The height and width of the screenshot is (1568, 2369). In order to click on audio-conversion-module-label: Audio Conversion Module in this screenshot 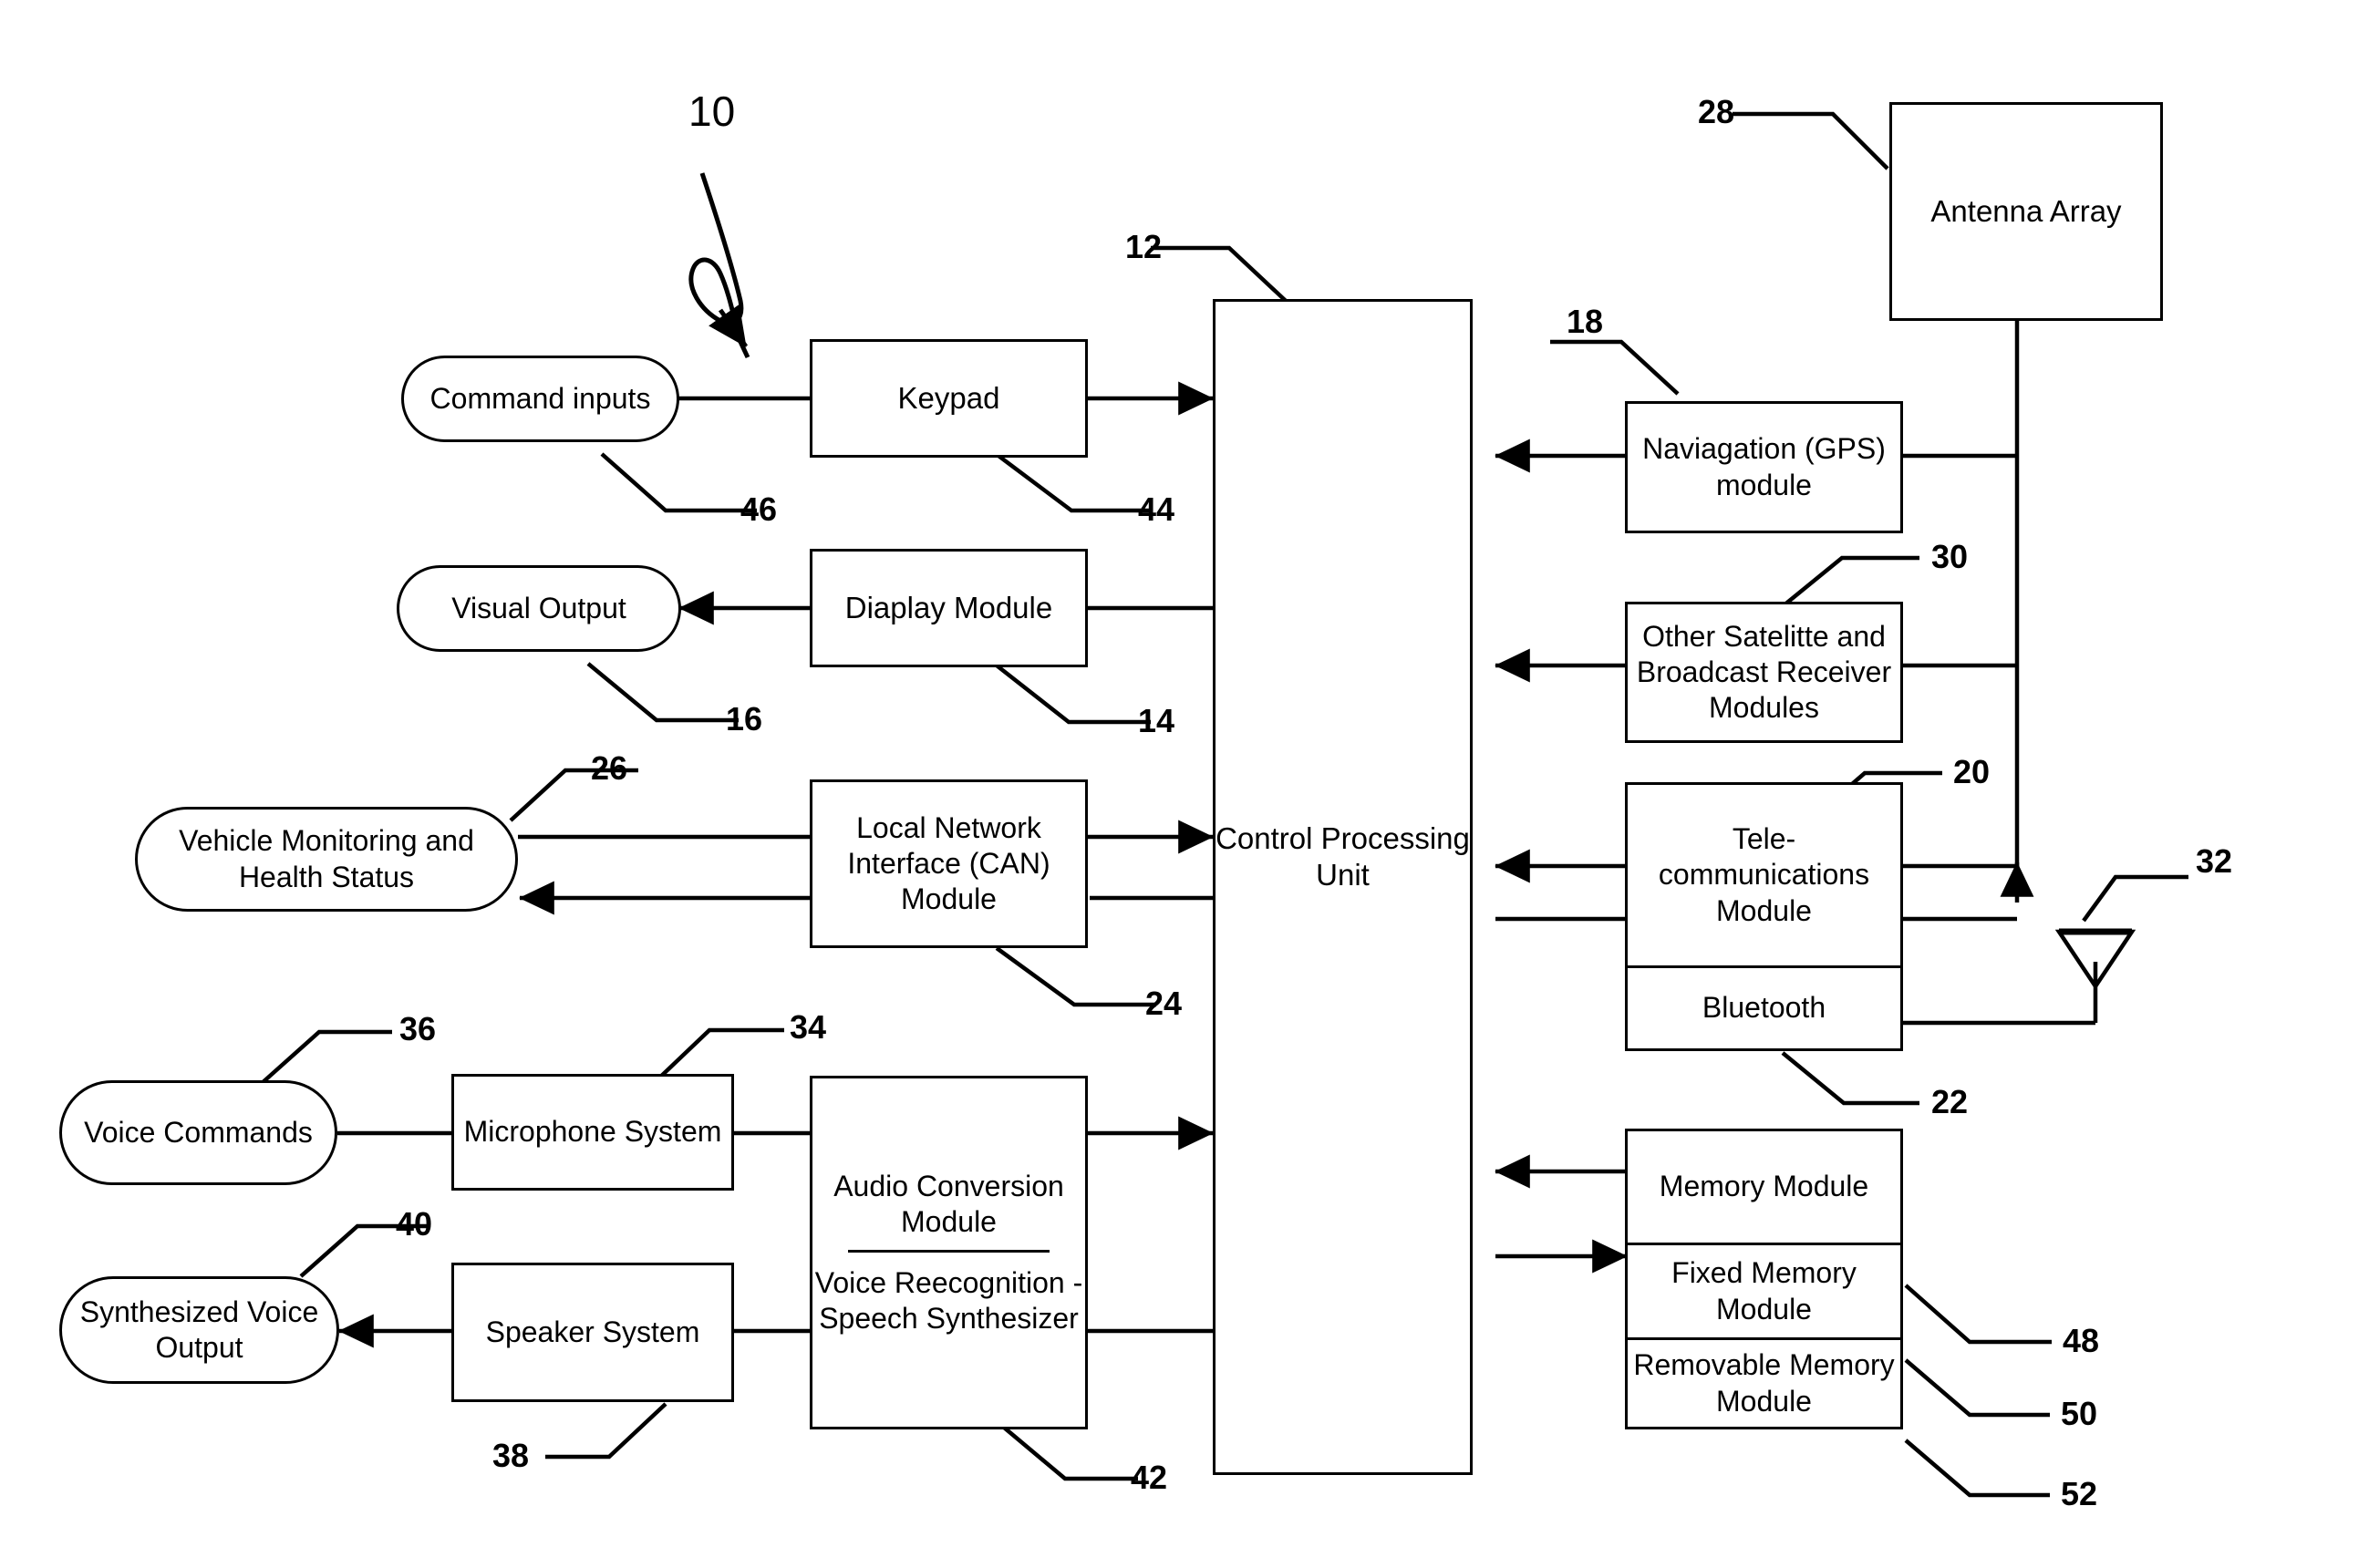, I will do `click(948, 1204)`.